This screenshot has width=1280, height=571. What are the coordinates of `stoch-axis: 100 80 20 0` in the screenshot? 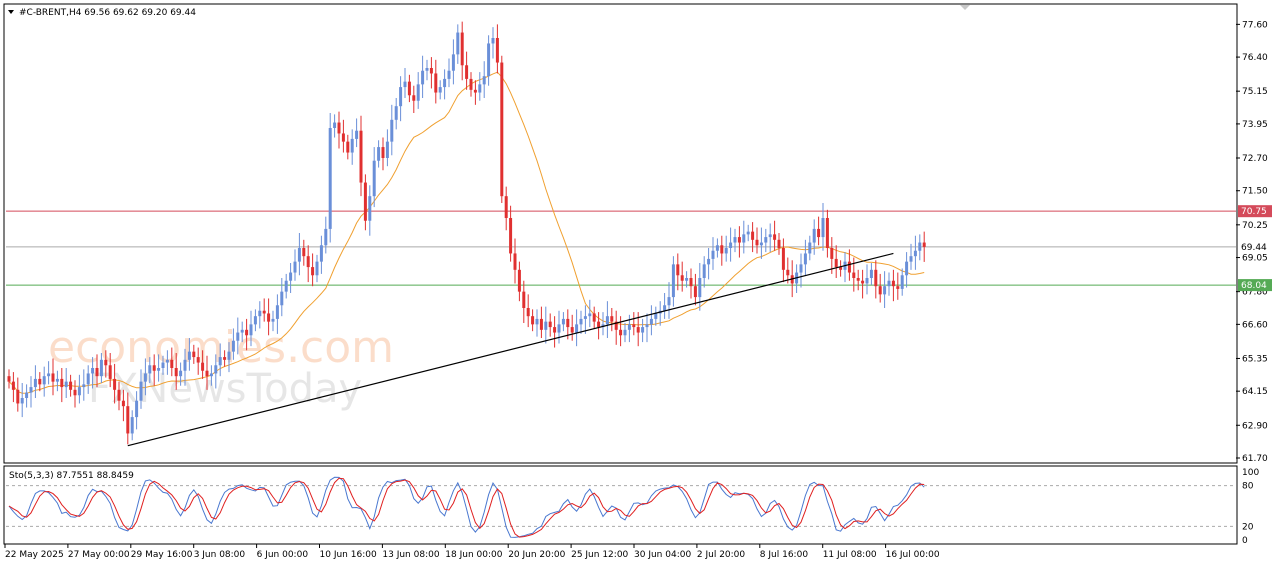 It's located at (1250, 507).